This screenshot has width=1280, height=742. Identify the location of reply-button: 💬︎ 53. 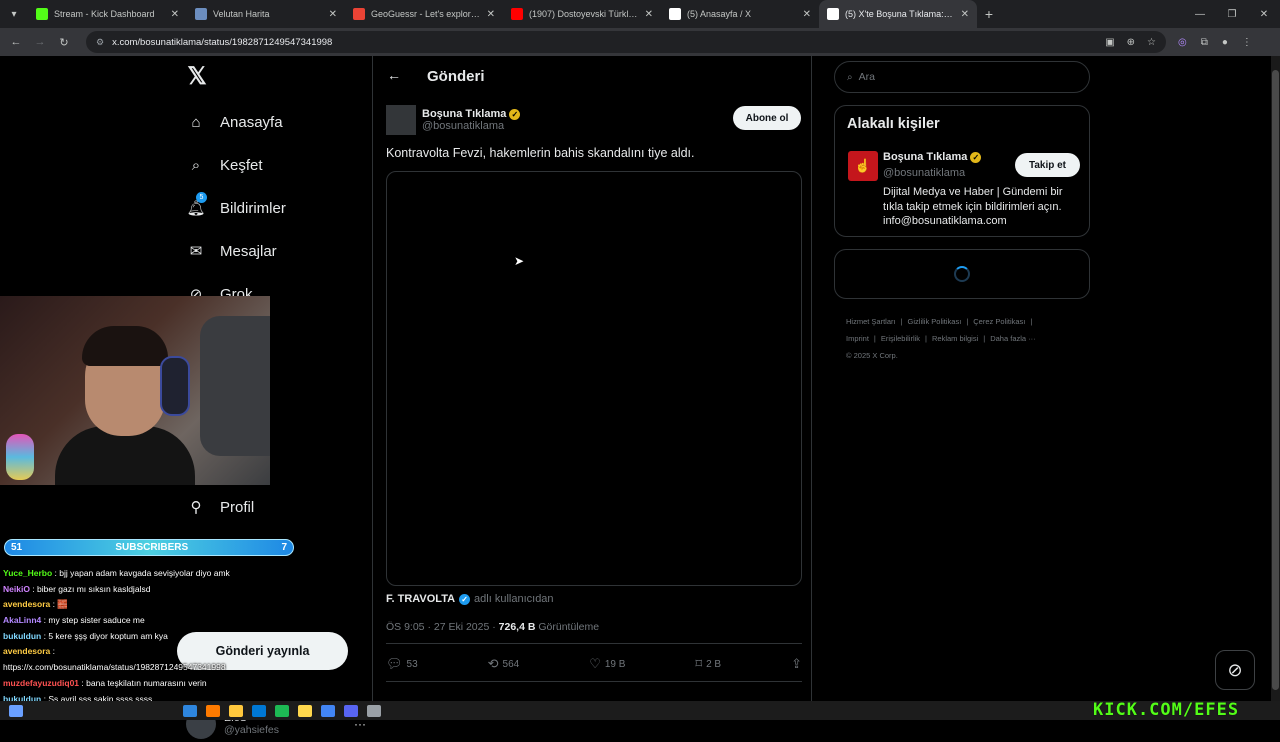
(402, 664).